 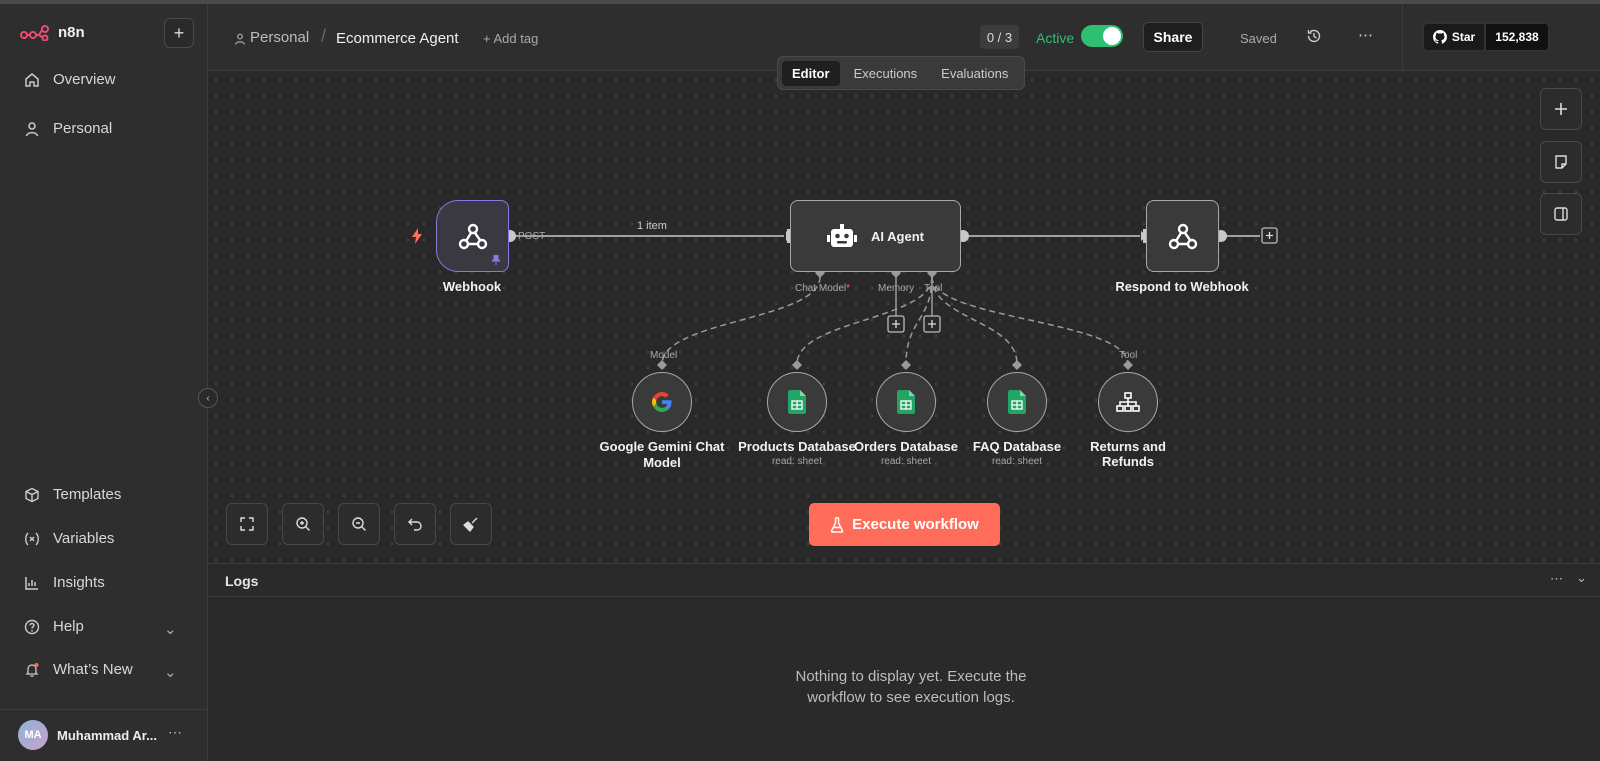 I want to click on node-label-faq: FAQ Database, so click(x=1017, y=446).